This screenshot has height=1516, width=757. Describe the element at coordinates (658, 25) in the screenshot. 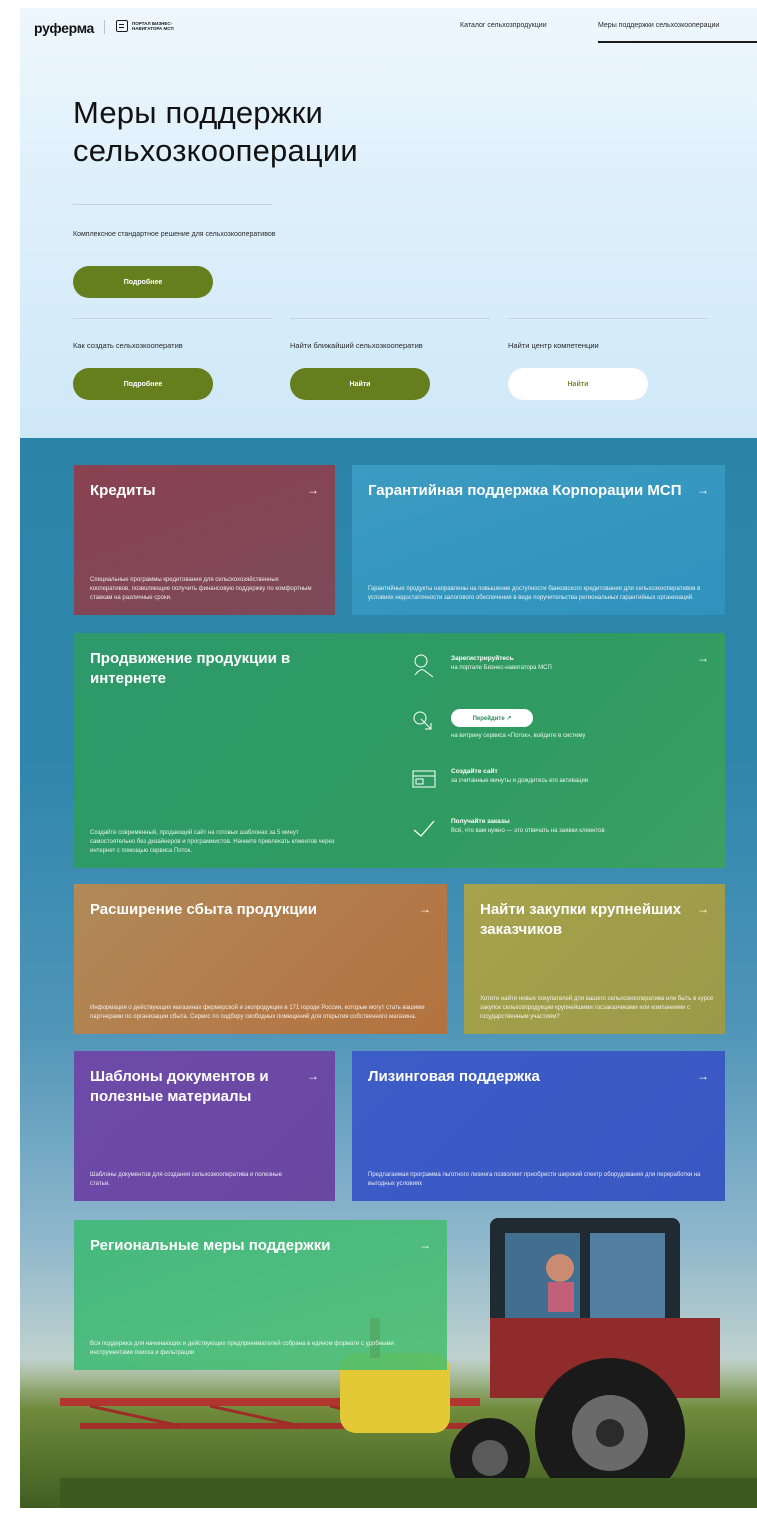

I see `nav-link-support-measures: Меры поддержки сельхозкооперации` at that location.